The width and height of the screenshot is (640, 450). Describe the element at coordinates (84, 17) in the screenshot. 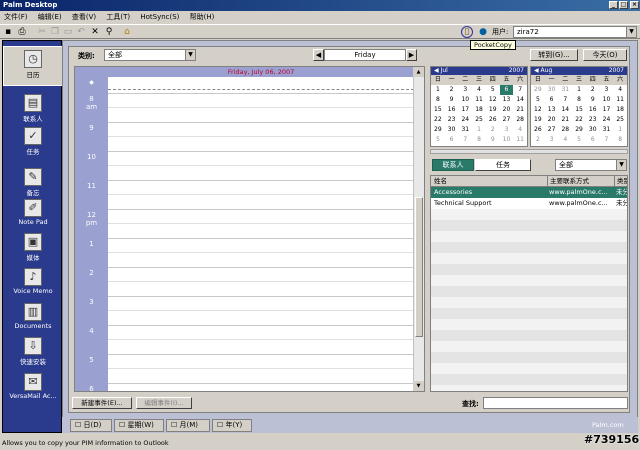

I see `menu-view: 查看(V)` at that location.